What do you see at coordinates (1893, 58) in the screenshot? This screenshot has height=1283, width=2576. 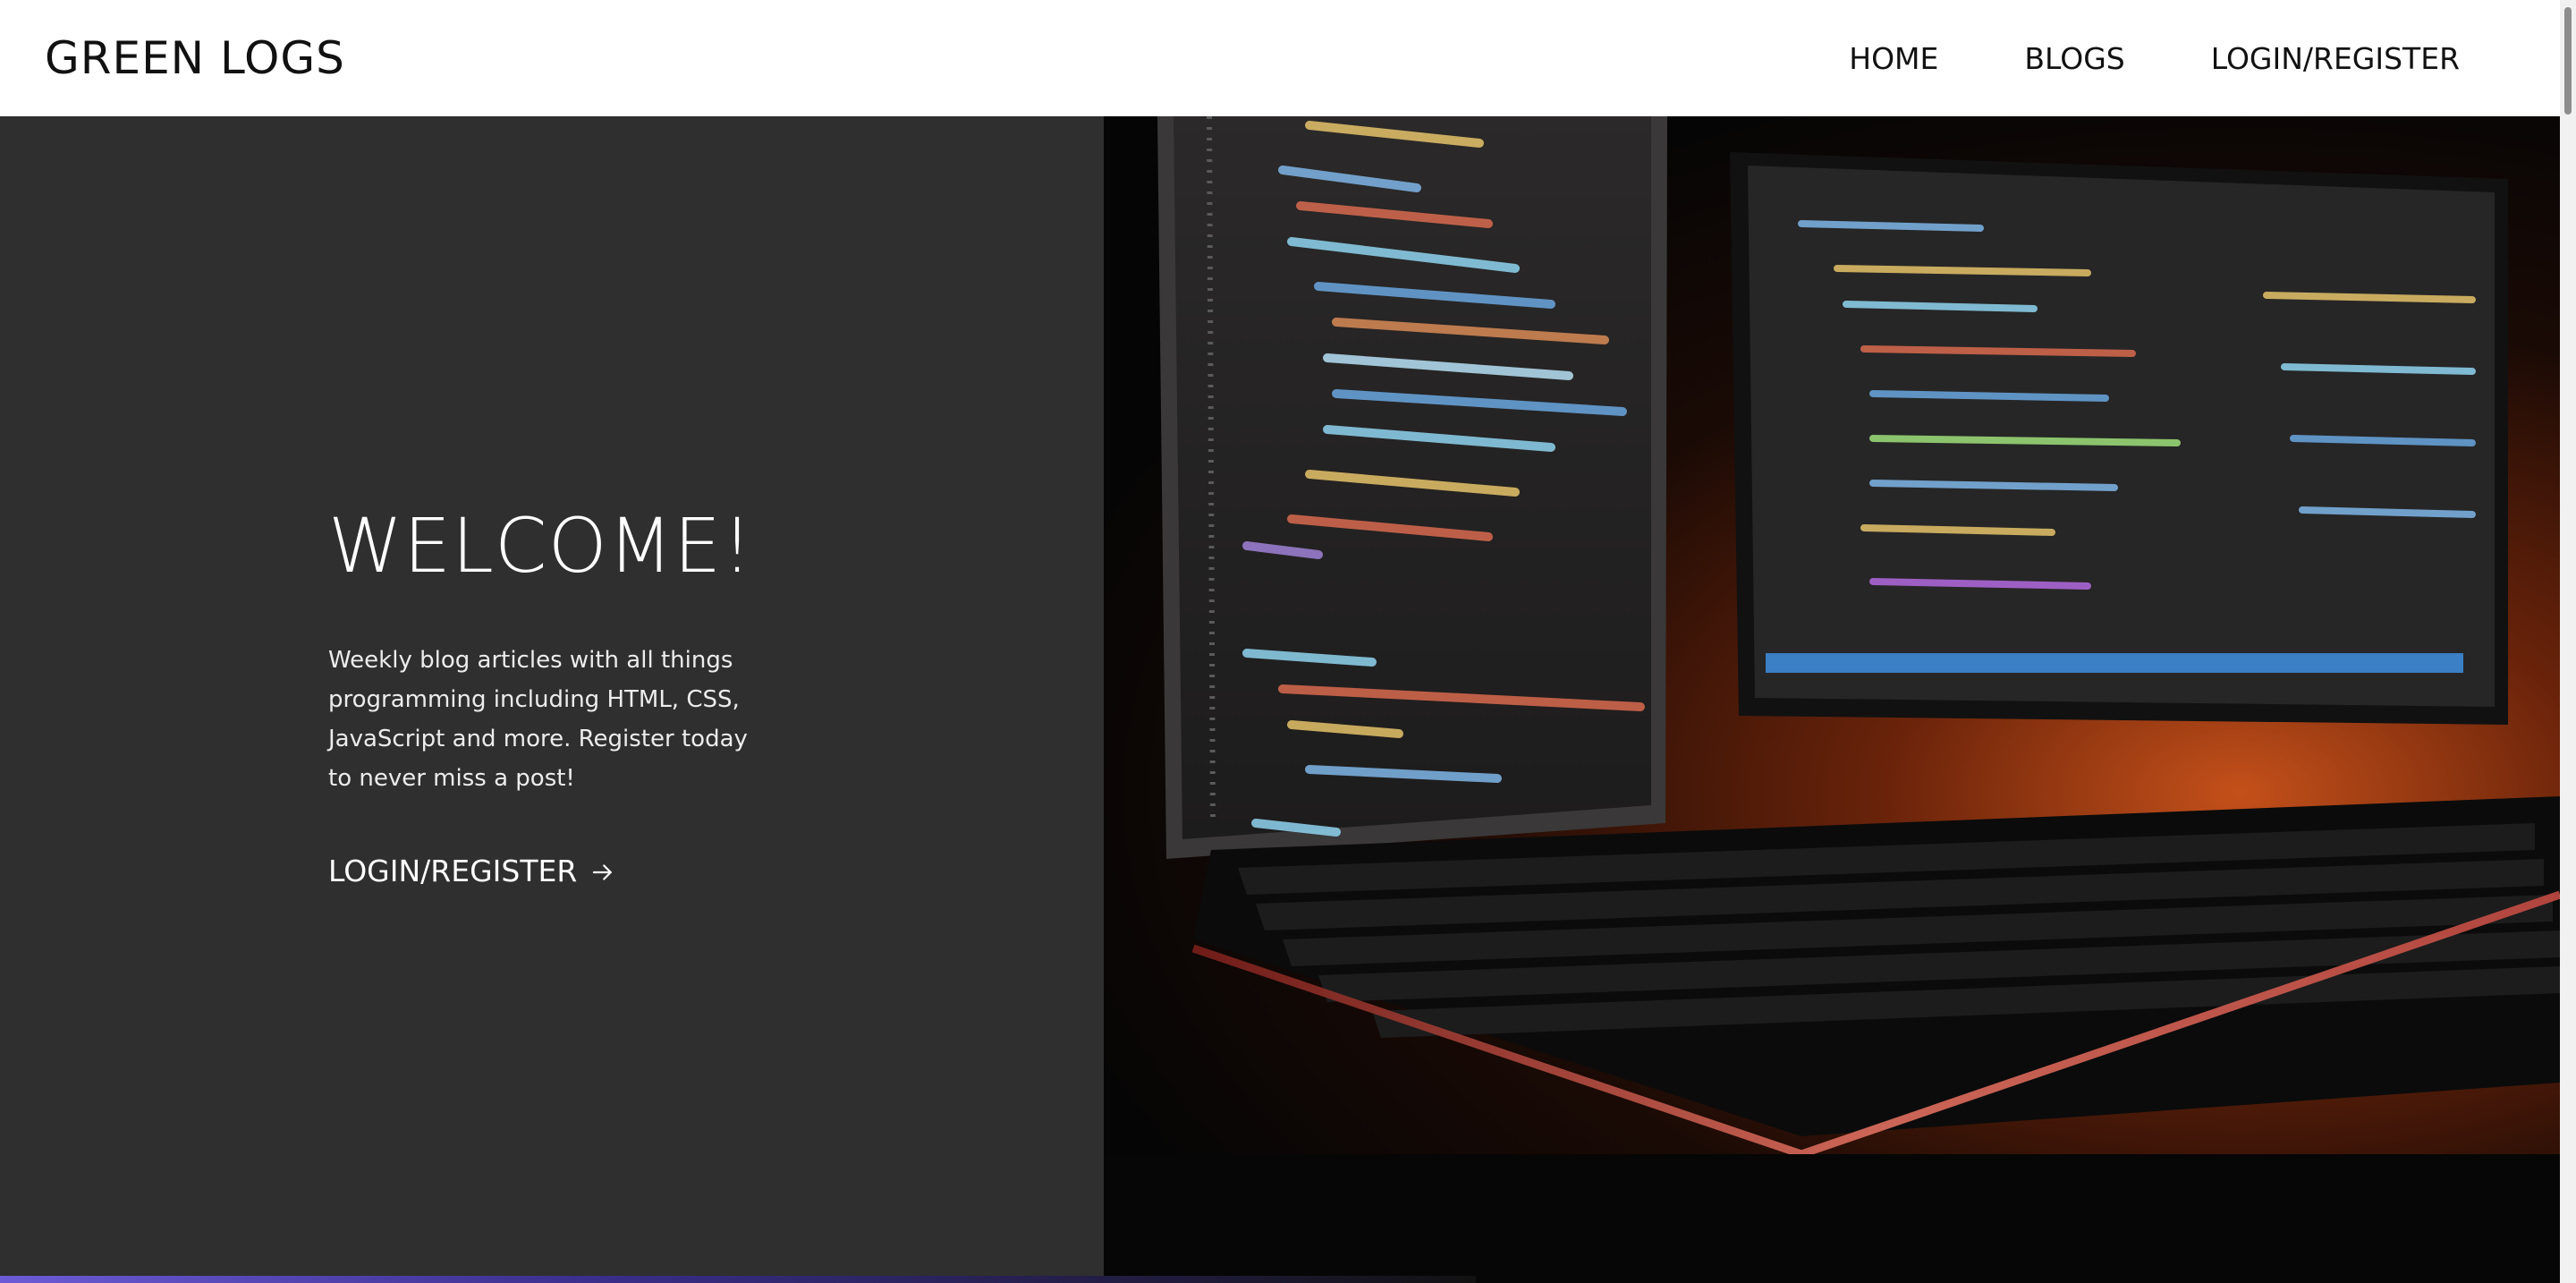 I see `nav-home-link: HOME` at bounding box center [1893, 58].